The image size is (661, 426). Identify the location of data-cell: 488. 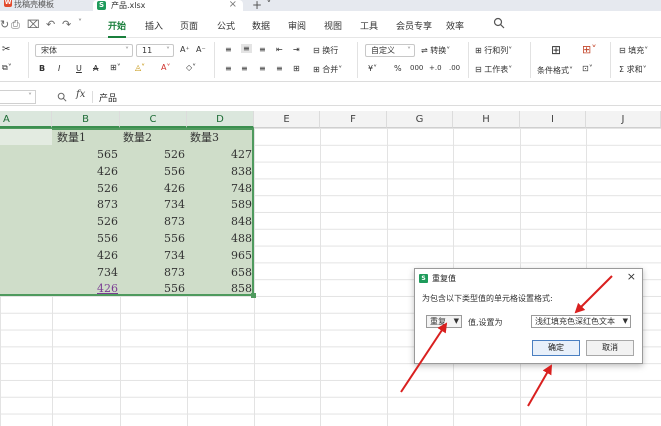
(227, 239).